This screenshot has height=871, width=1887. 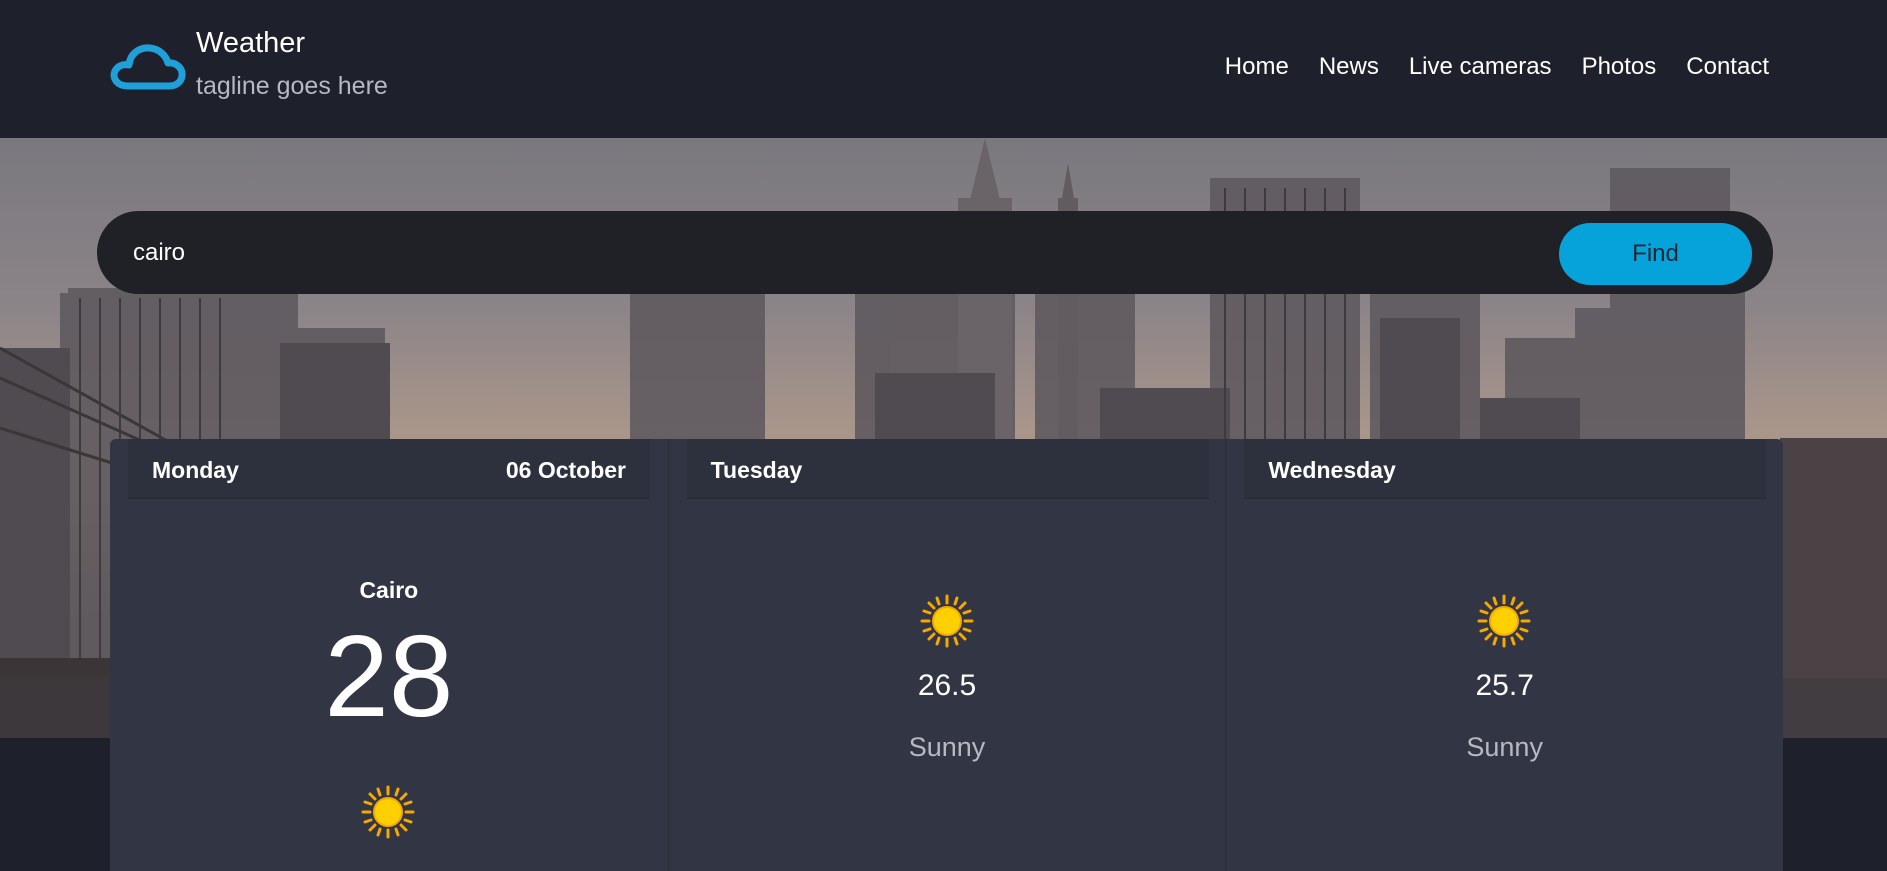 I want to click on card-header: Wednesday, so click(x=1505, y=469).